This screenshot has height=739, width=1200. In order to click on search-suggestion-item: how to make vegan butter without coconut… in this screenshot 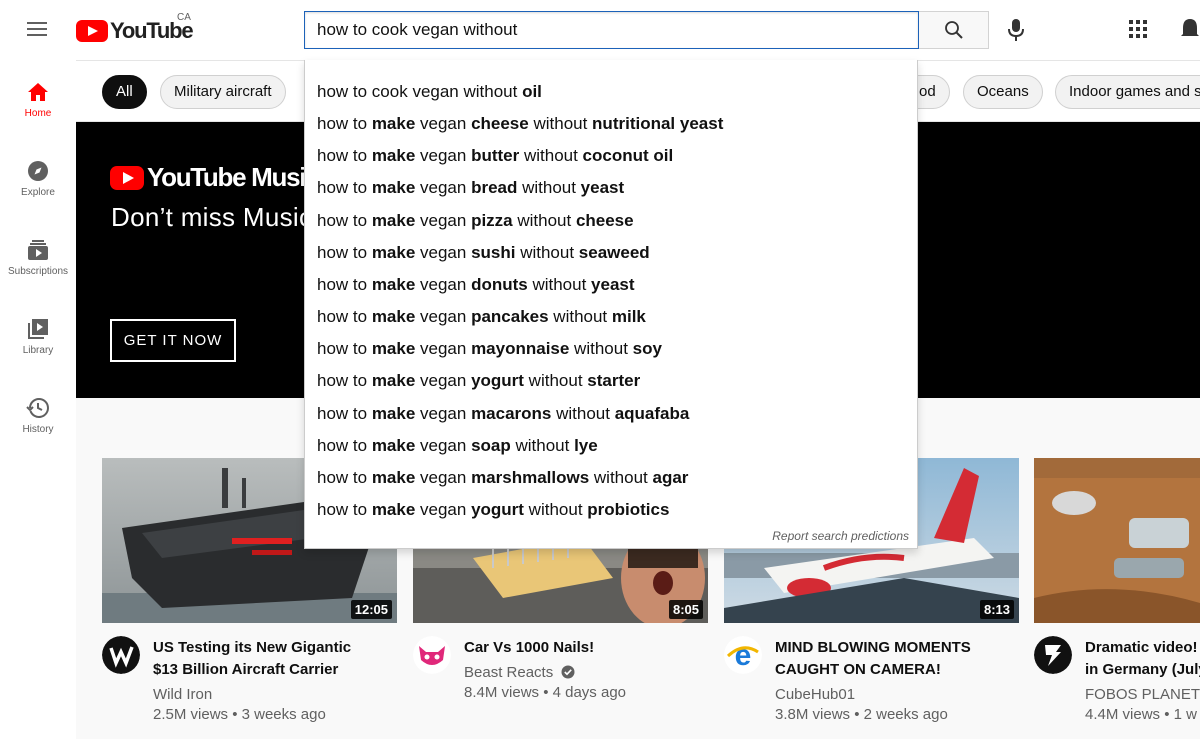, I will do `click(495, 156)`.